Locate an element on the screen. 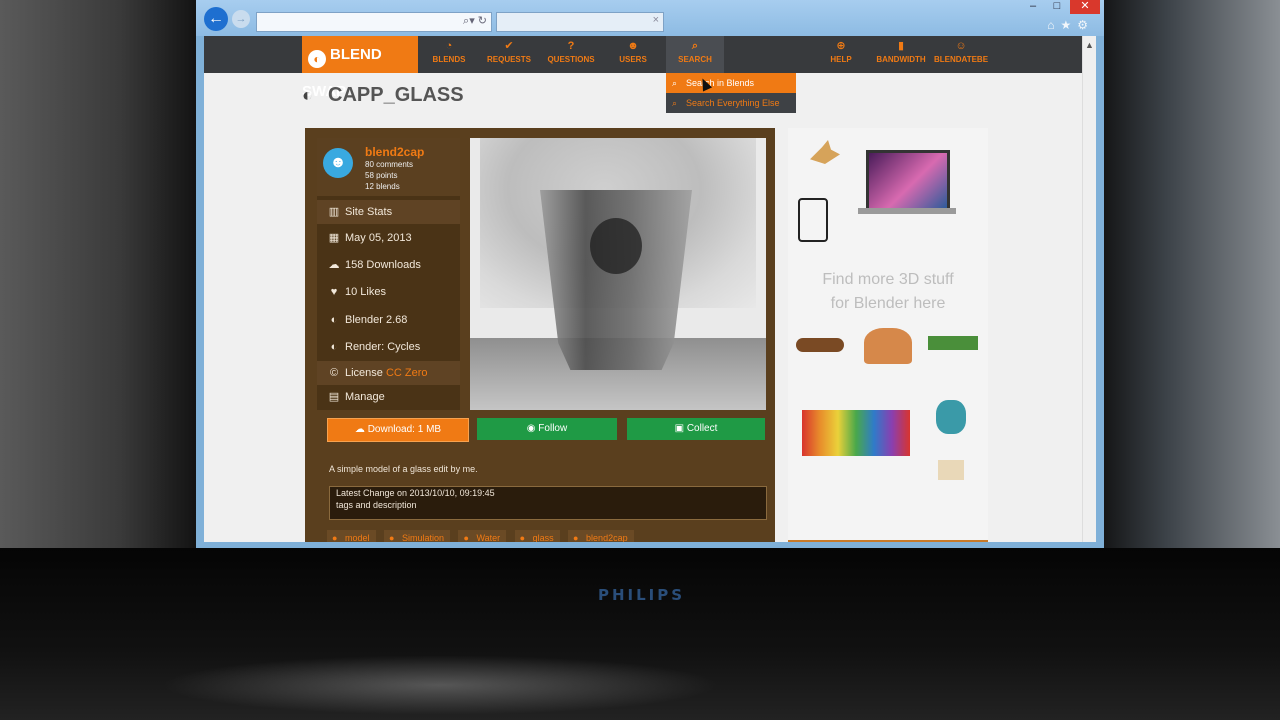 This screenshot has height=720, width=1280. pillow-model-image is located at coordinates (951, 470).